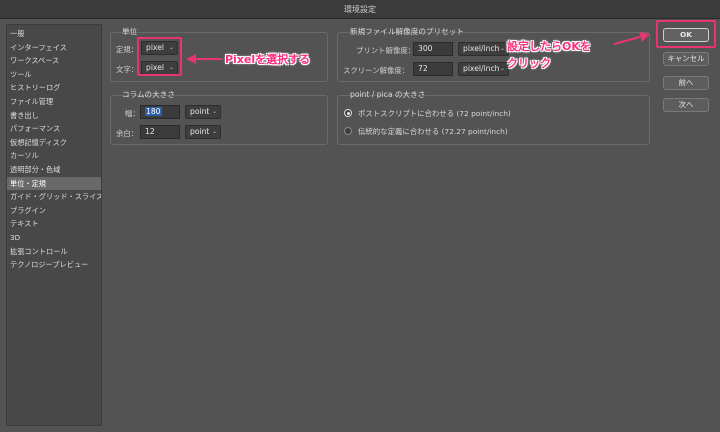 The image size is (720, 432). What do you see at coordinates (54, 265) in the screenshot?
I see `sidebar-item-technology-previews: テクノロジープレビュー` at bounding box center [54, 265].